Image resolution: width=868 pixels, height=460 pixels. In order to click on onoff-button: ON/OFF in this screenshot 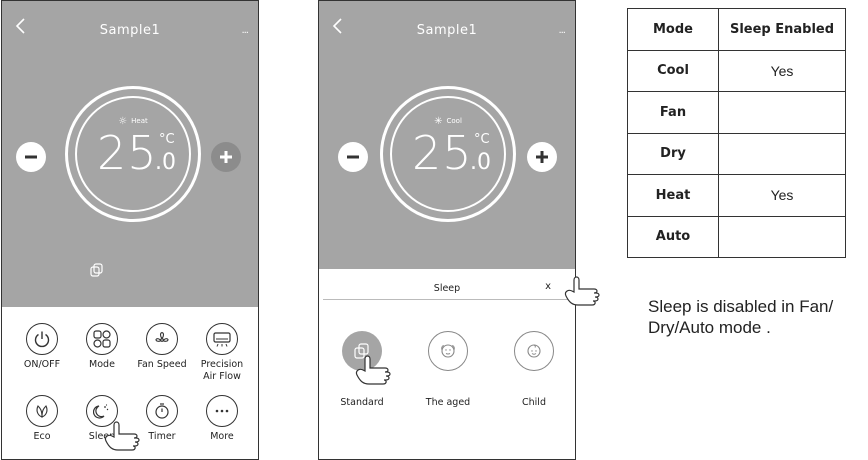, I will do `click(42, 347)`.